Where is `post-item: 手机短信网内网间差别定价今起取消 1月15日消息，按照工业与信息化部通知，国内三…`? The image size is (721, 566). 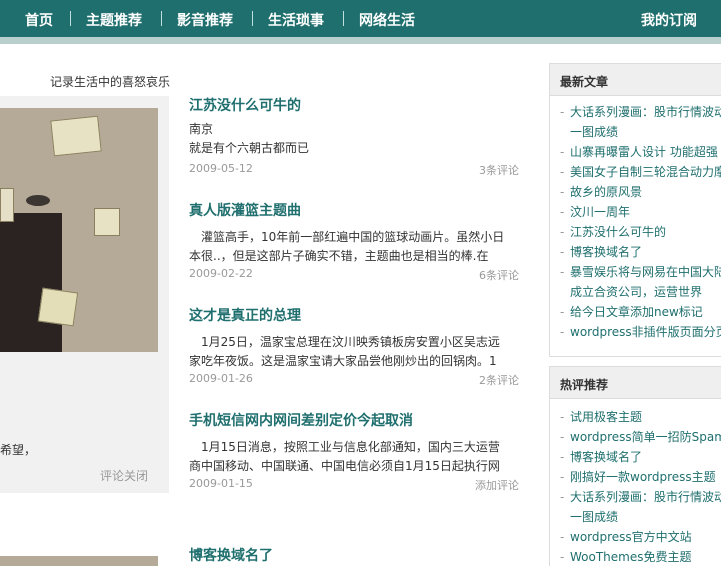 post-item: 手机短信网内网间差别定价今起取消 1月15日消息，按照工业与信息化部通知，国内三… is located at coordinates (354, 451).